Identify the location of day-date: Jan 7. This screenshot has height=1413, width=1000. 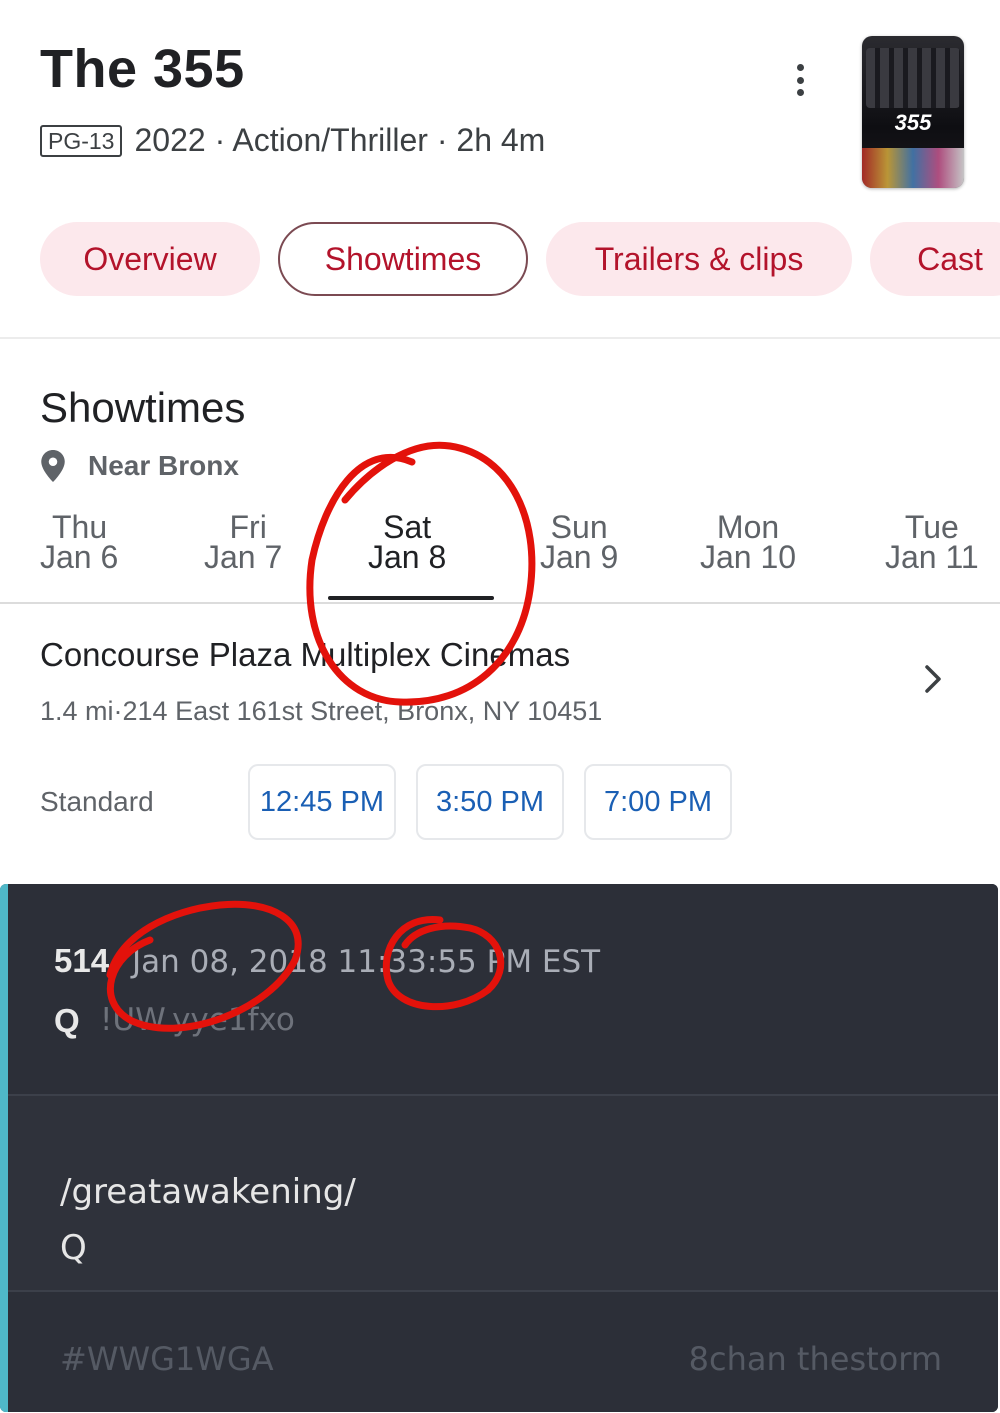
(243, 557).